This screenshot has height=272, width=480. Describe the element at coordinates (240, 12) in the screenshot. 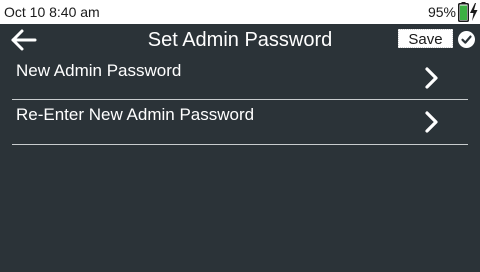

I see `status-bar: Oct 10 8:40 am 95%` at that location.